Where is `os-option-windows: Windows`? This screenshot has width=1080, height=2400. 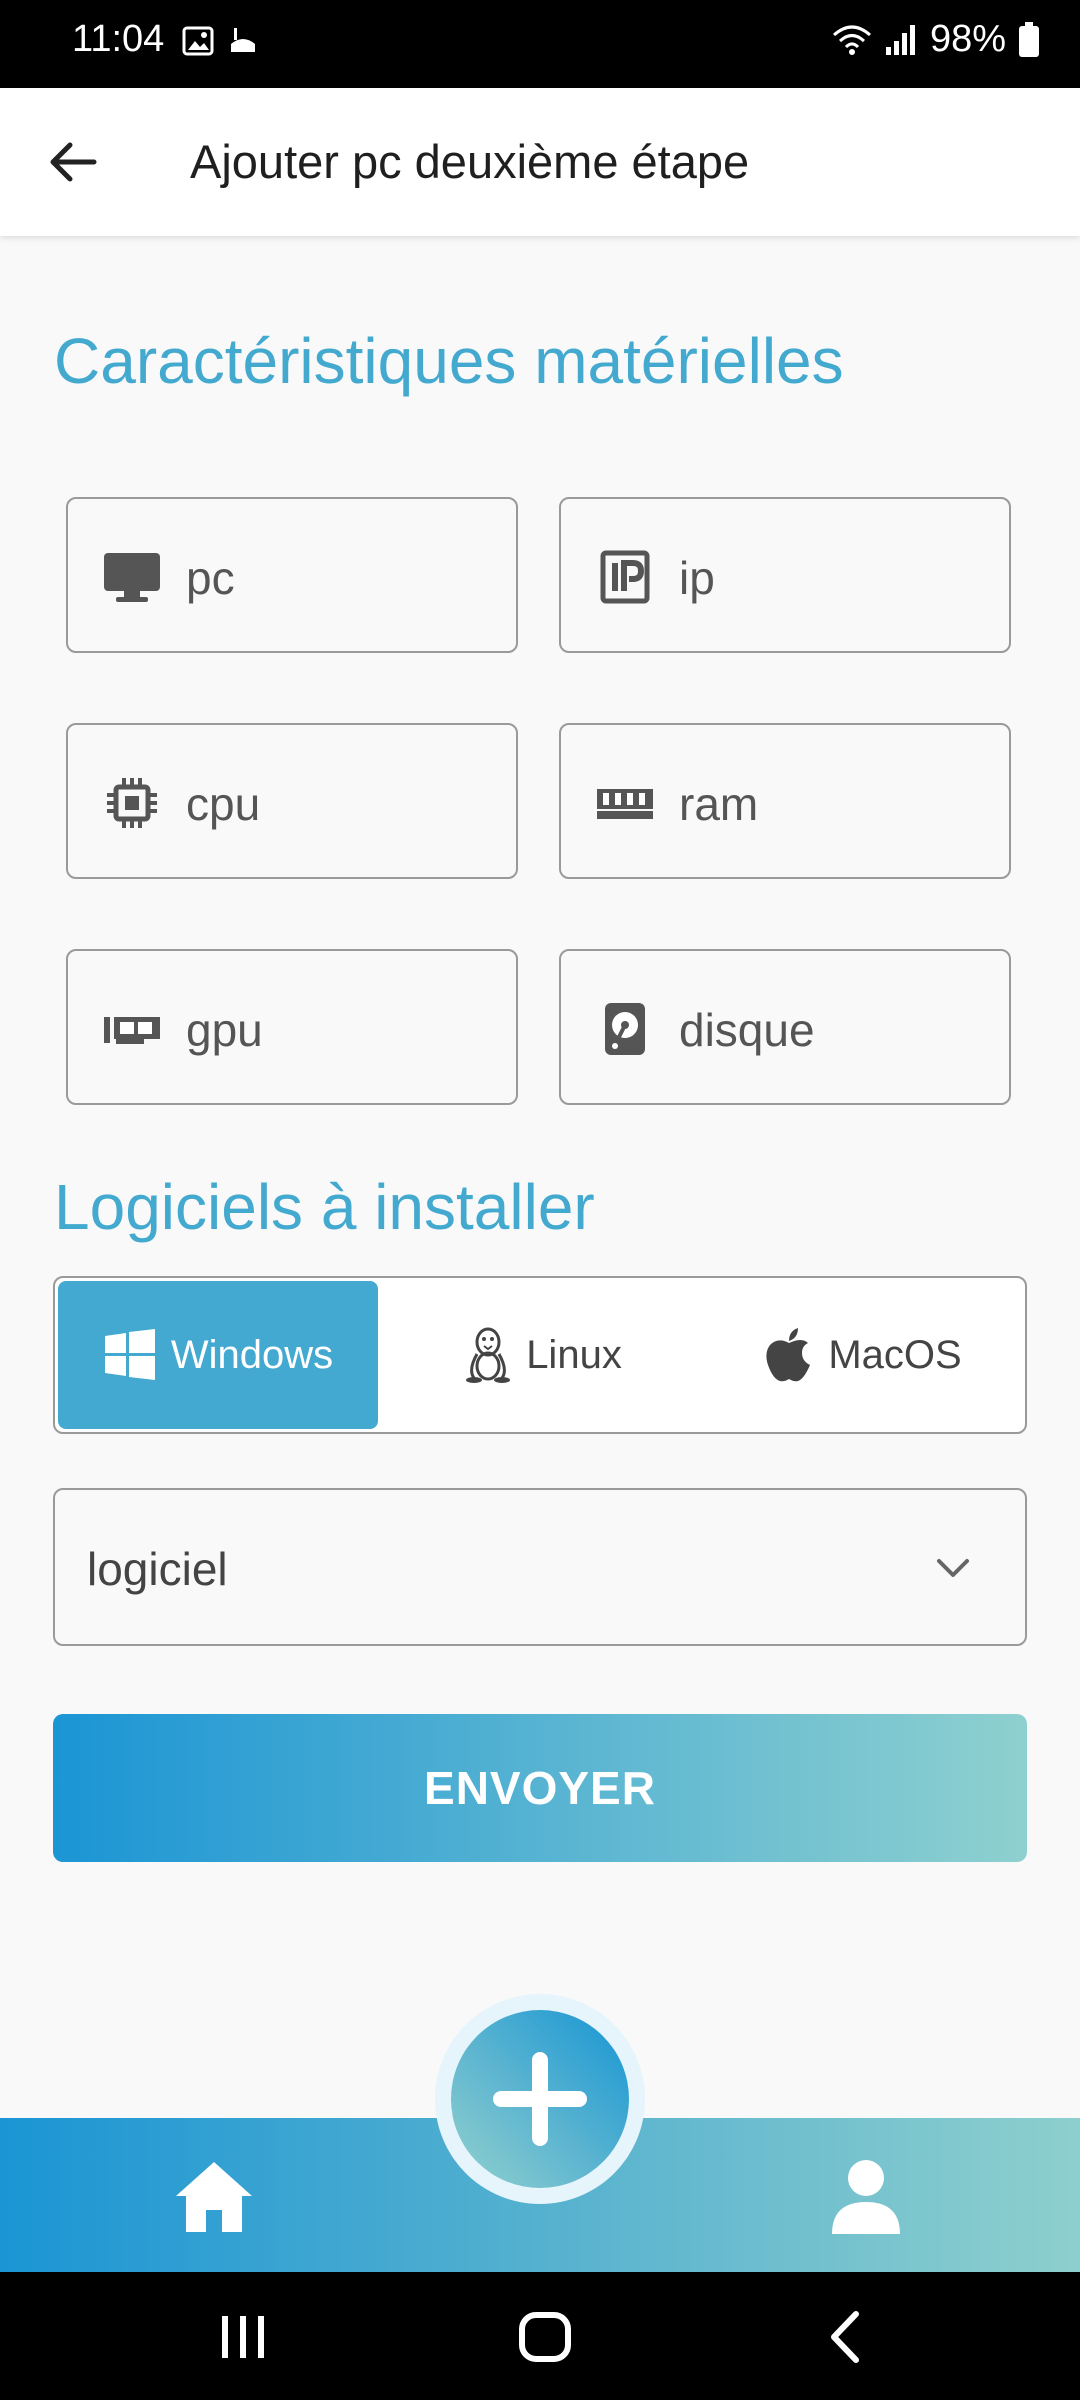 os-option-windows: Windows is located at coordinates (218, 1355).